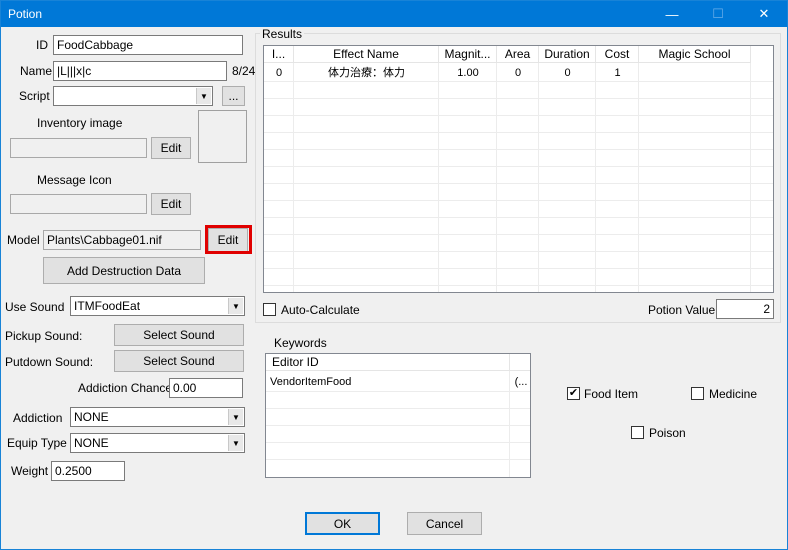  I want to click on script-label: Script, so click(34, 96).